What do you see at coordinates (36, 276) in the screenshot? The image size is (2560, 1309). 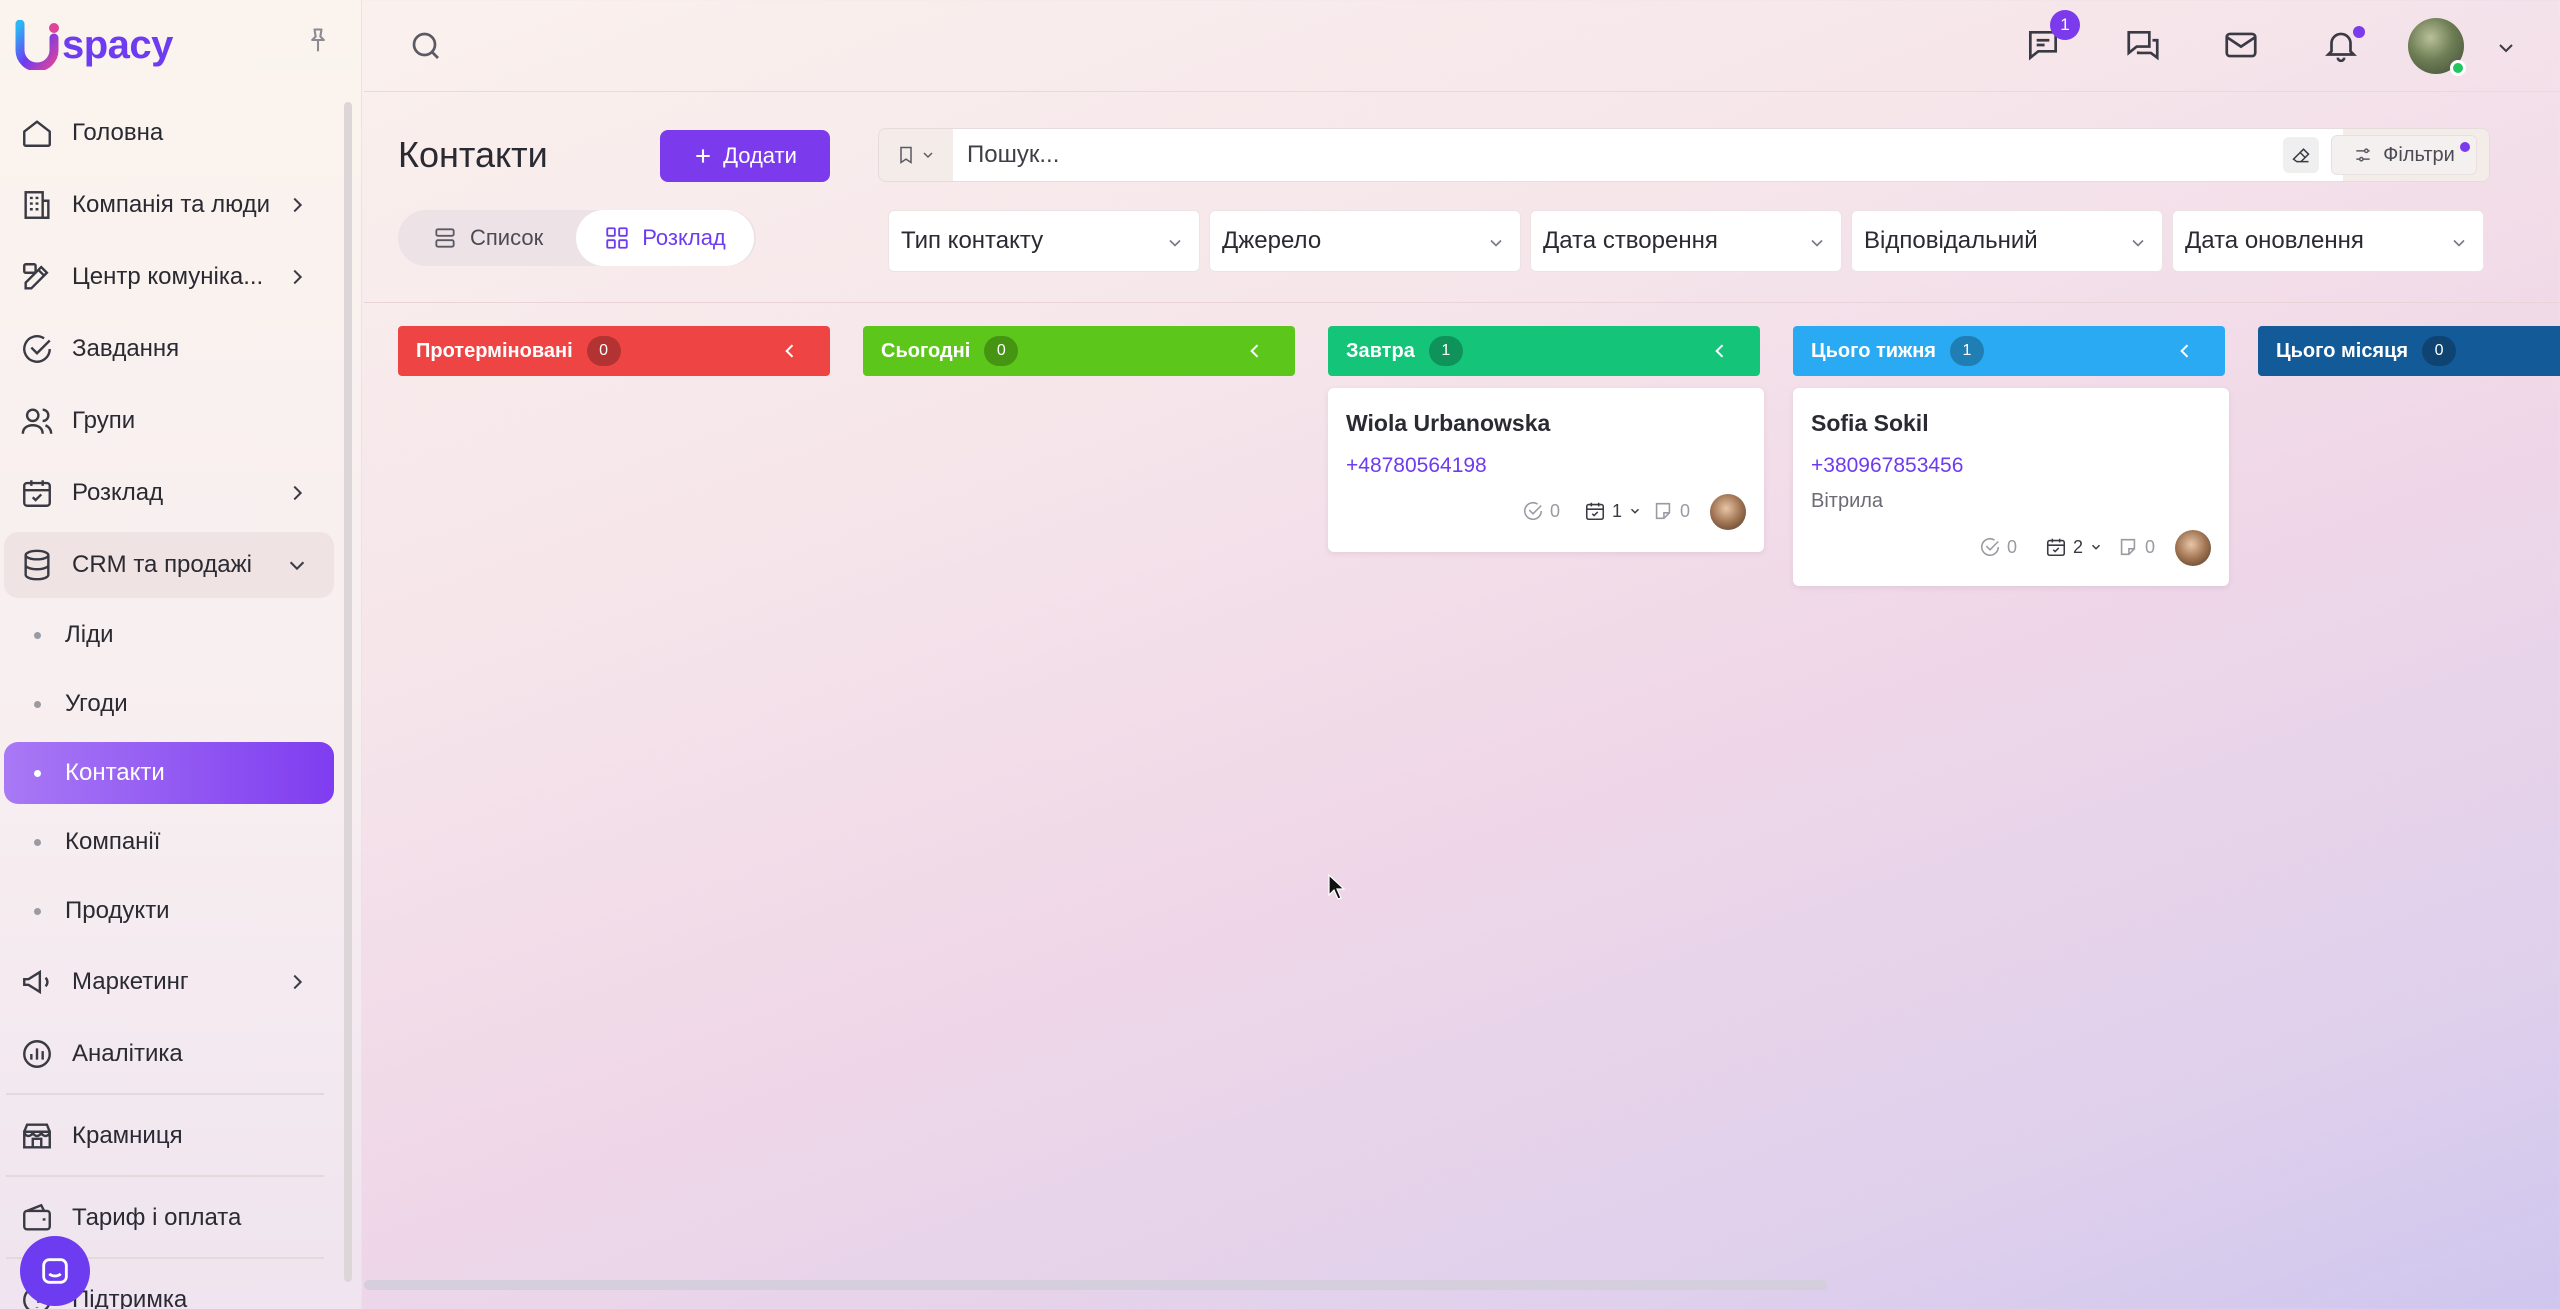 I see `edit-icon` at bounding box center [36, 276].